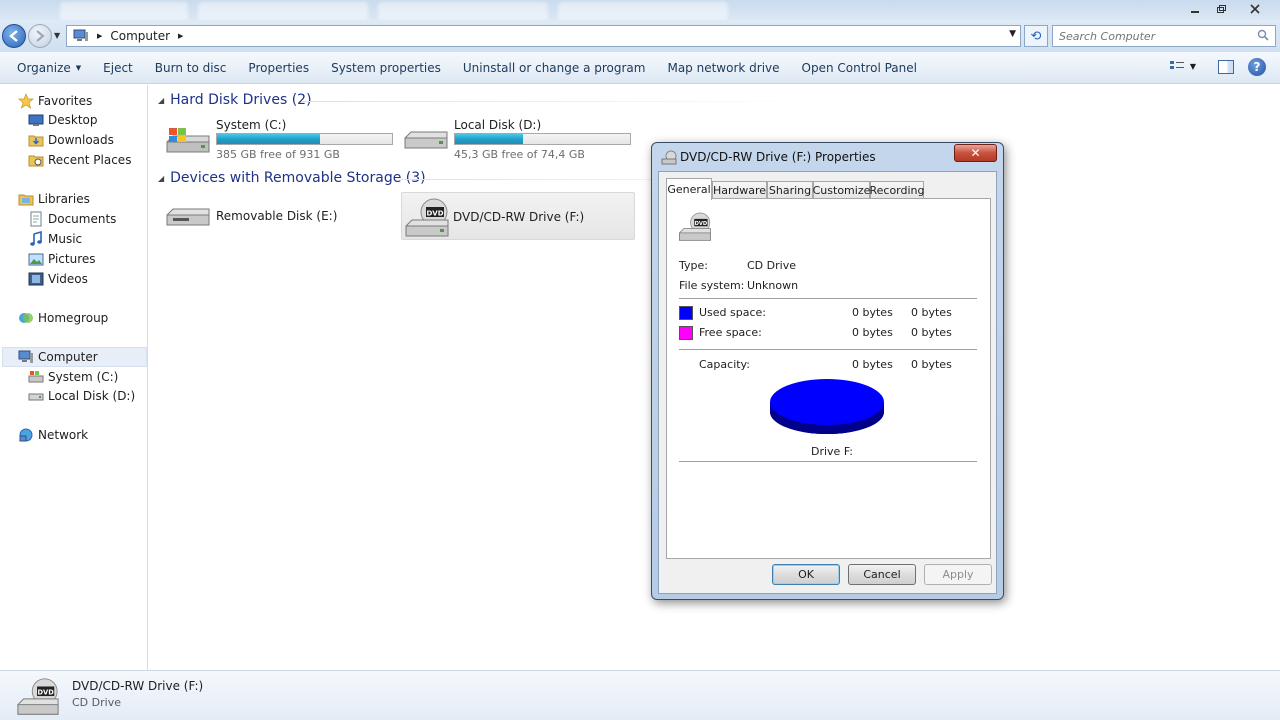 The image size is (1280, 720). Describe the element at coordinates (739, 190) in the screenshot. I see `tab-hardware: Hardware` at that location.